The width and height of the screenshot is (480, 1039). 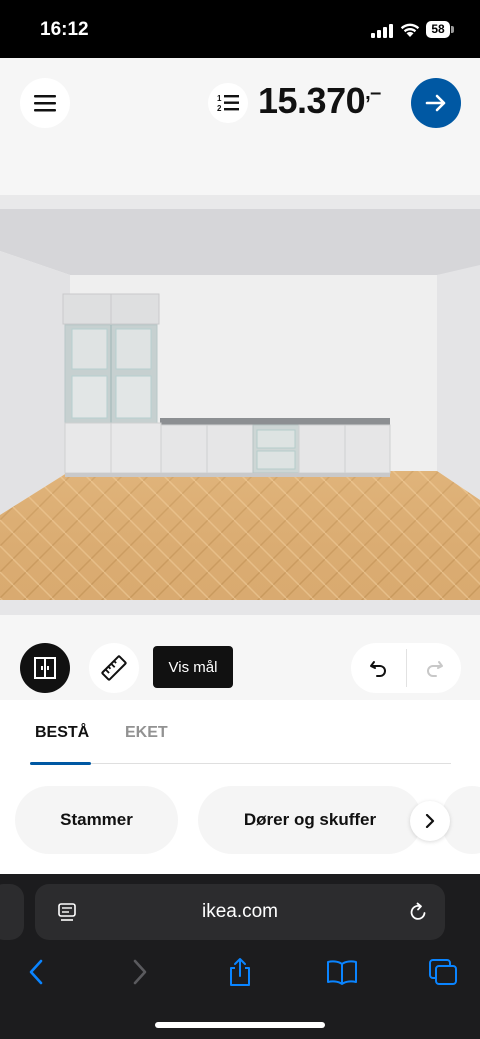 I want to click on item-list-button: 1 2, so click(x=228, y=103).